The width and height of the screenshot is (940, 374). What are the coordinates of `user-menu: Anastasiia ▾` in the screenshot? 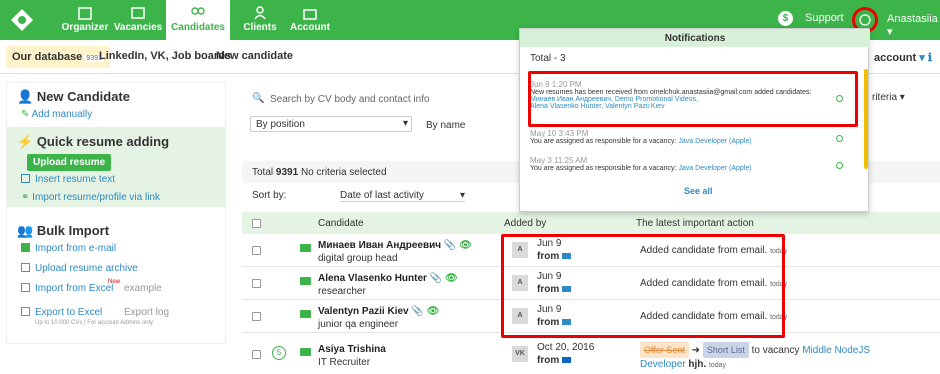 It's located at (913, 25).